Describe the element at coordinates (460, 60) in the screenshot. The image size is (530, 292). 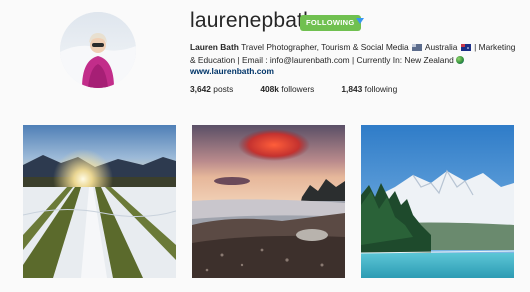
I see `globe-icon` at that location.